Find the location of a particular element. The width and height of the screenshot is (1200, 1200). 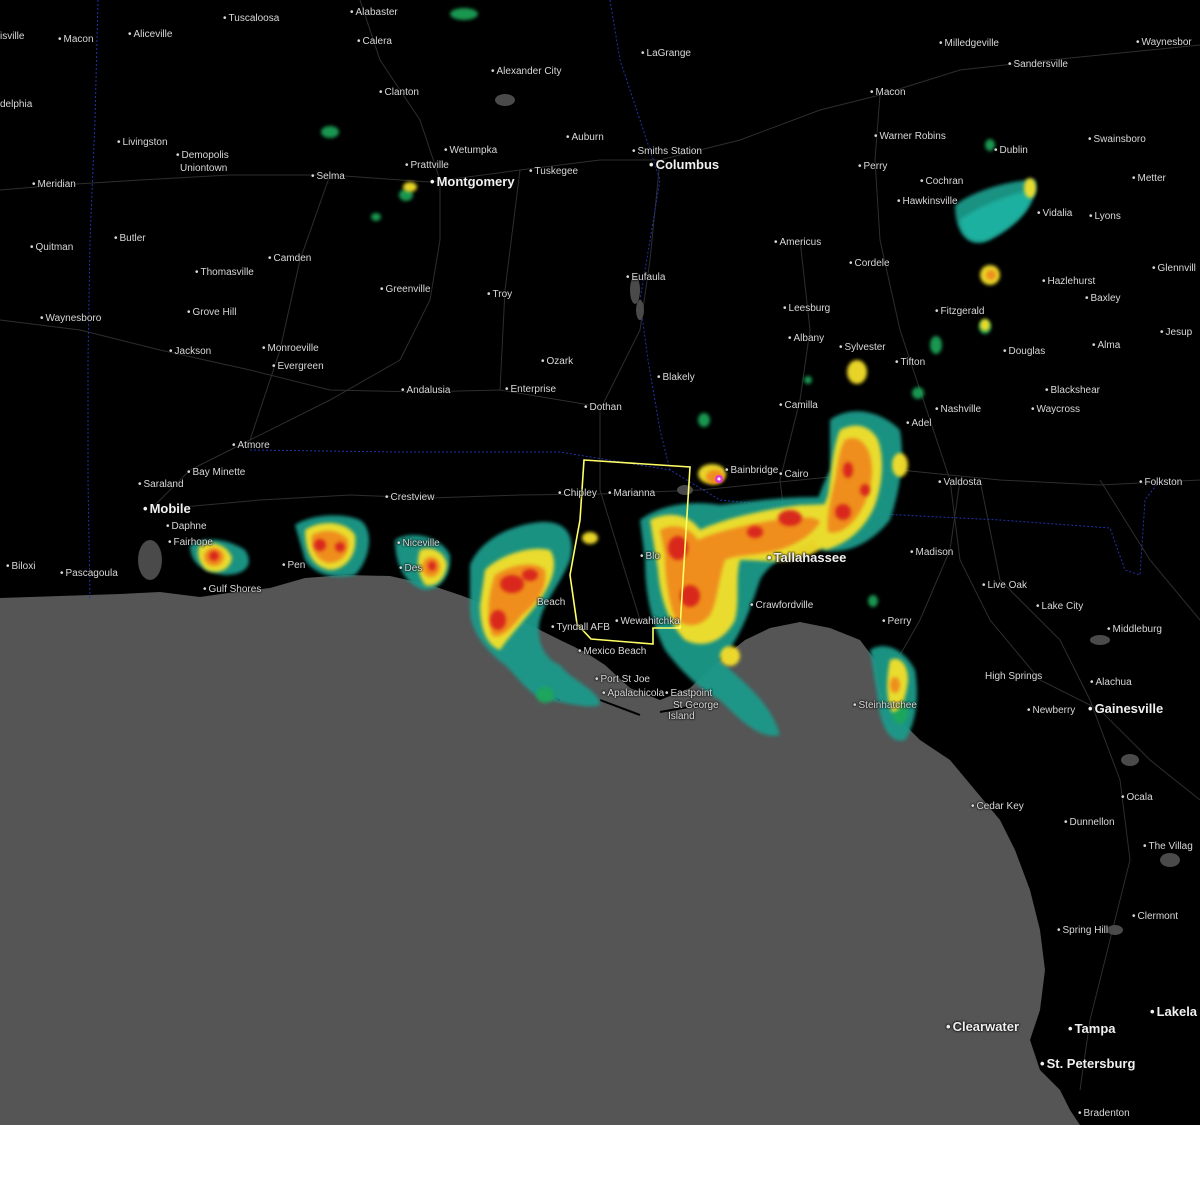

city-label: Daphne is located at coordinates (186, 527).